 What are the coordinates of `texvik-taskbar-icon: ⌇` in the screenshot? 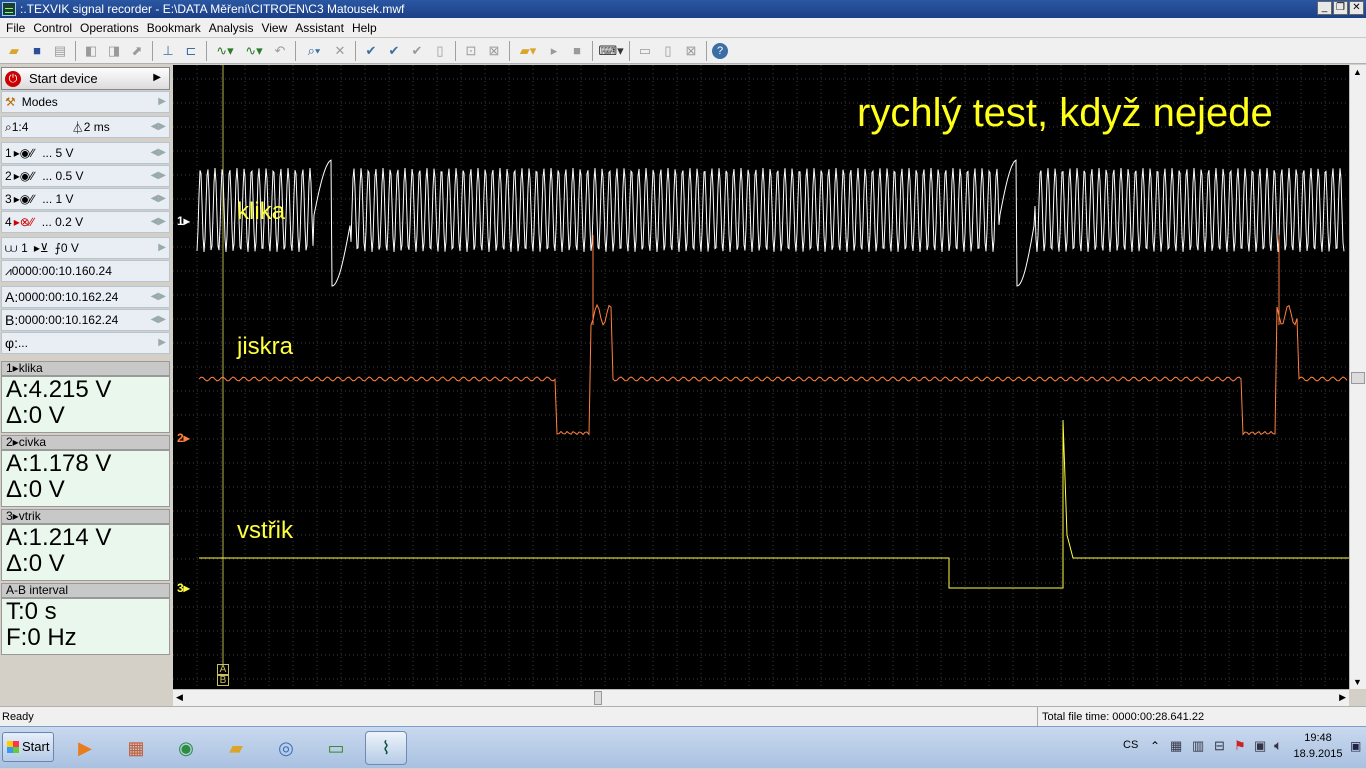 It's located at (386, 748).